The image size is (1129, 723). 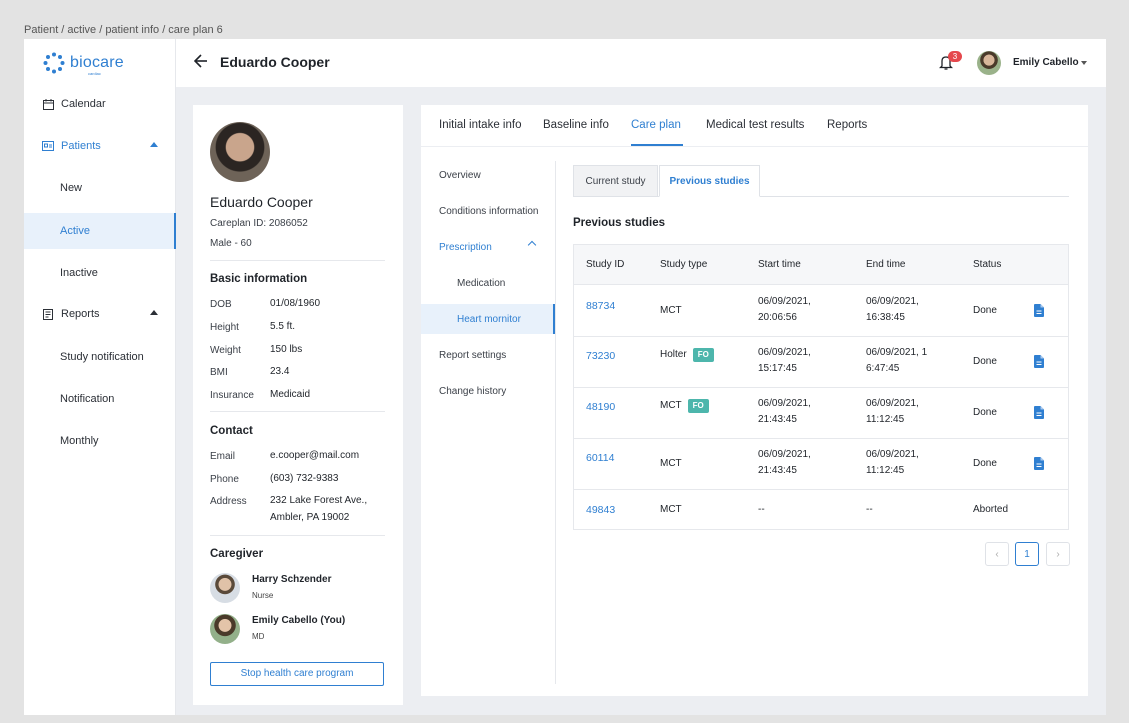 What do you see at coordinates (821, 509) in the screenshot?
I see `table-row: 49843 MCT -- -- Aborted` at bounding box center [821, 509].